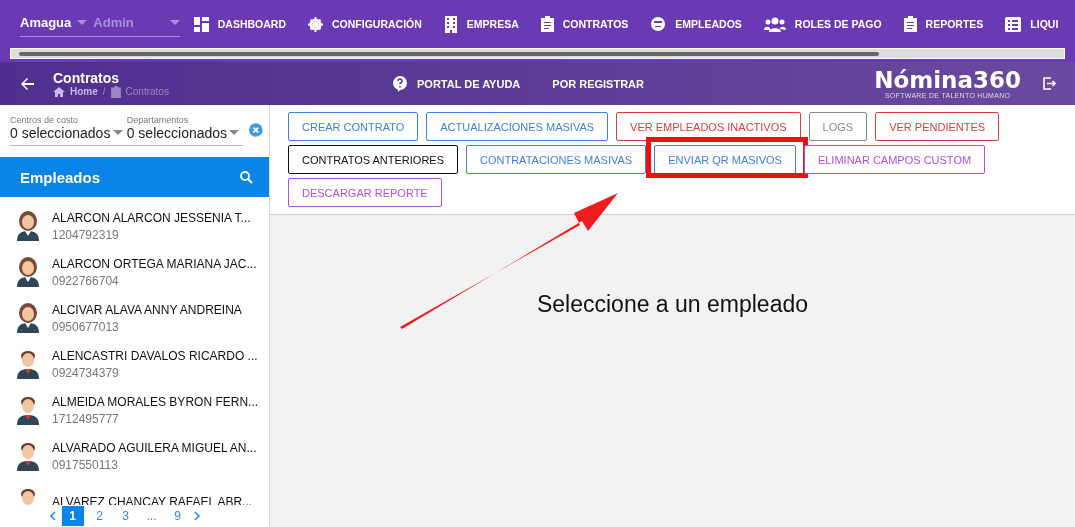  Describe the element at coordinates (353, 126) in the screenshot. I see `action-button: CREAR CONTRATO` at that location.